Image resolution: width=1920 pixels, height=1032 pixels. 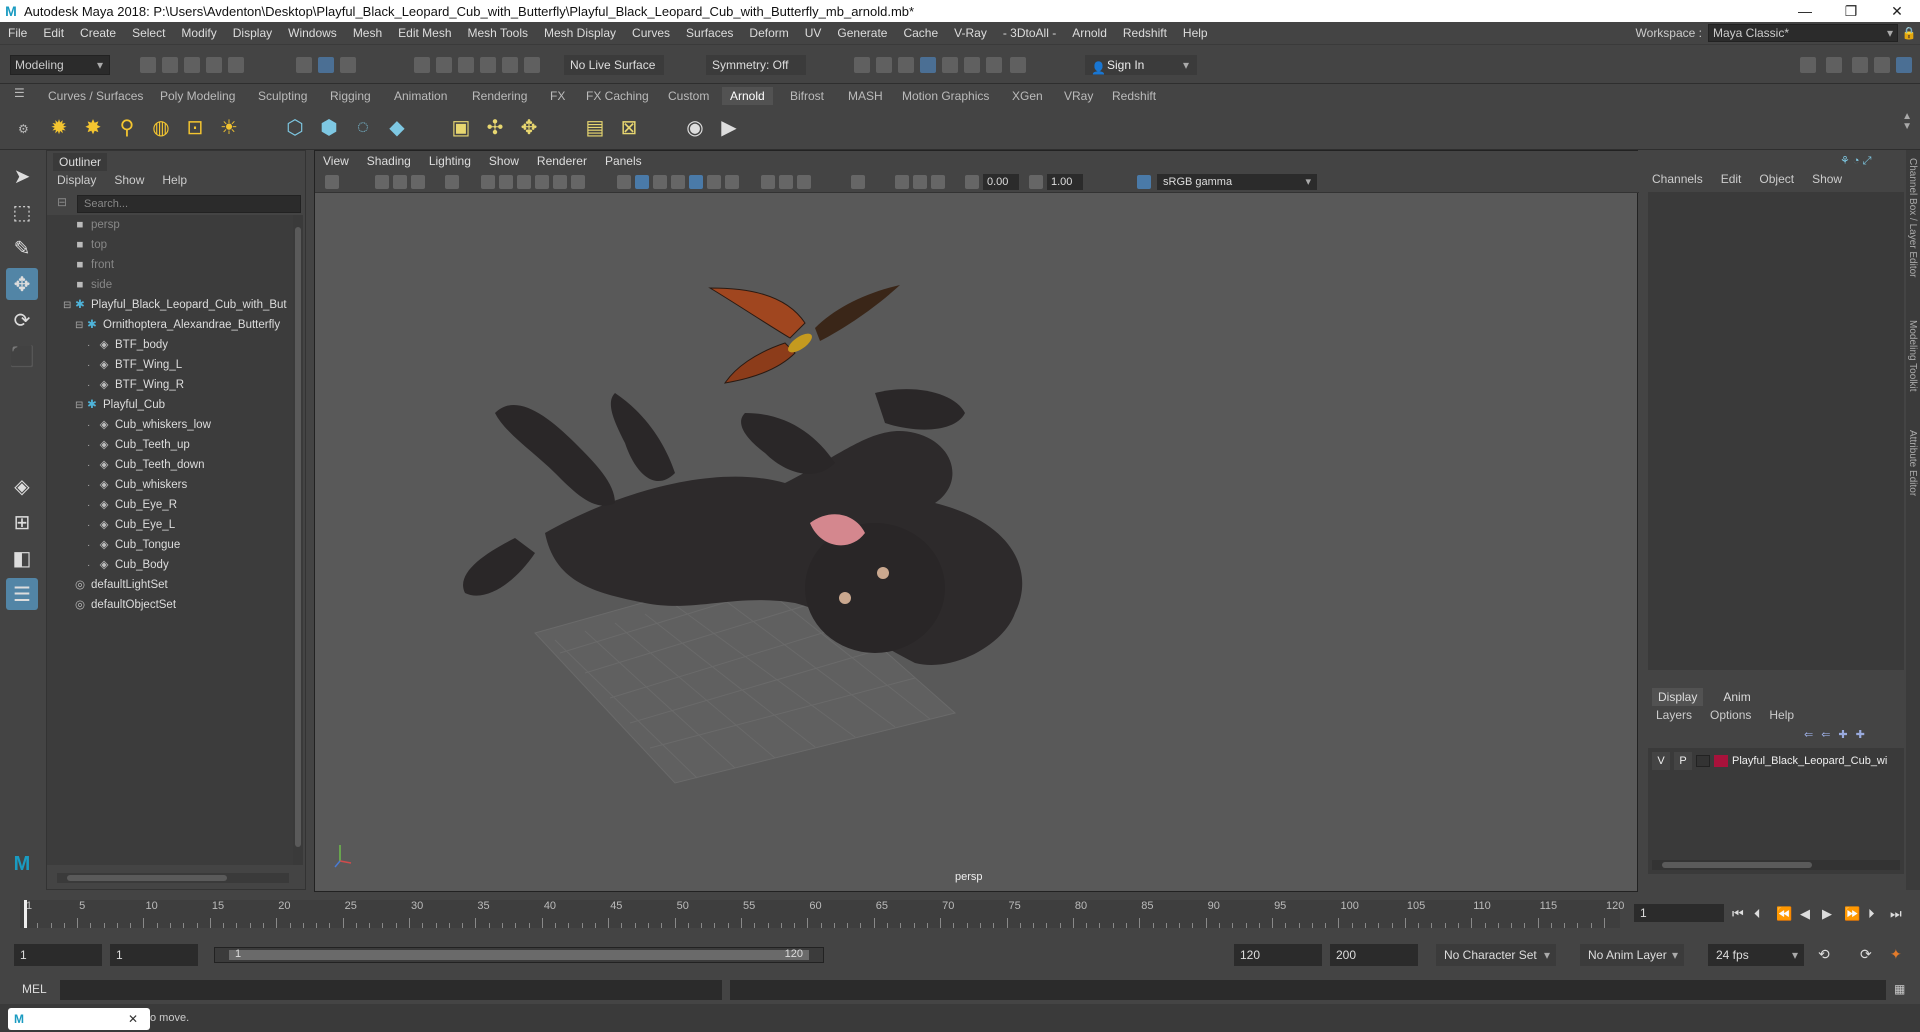 I want to click on grid-toggle-icon, so click(x=488, y=182).